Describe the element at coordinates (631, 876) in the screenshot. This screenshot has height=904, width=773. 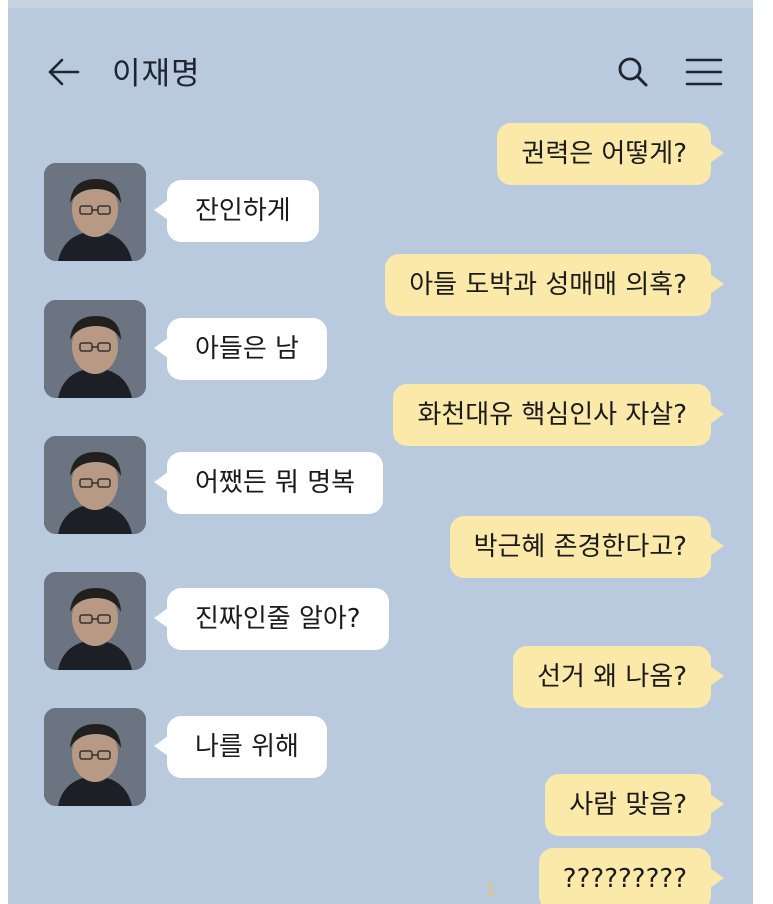
I see `message-bubble-sent: ?????????` at that location.